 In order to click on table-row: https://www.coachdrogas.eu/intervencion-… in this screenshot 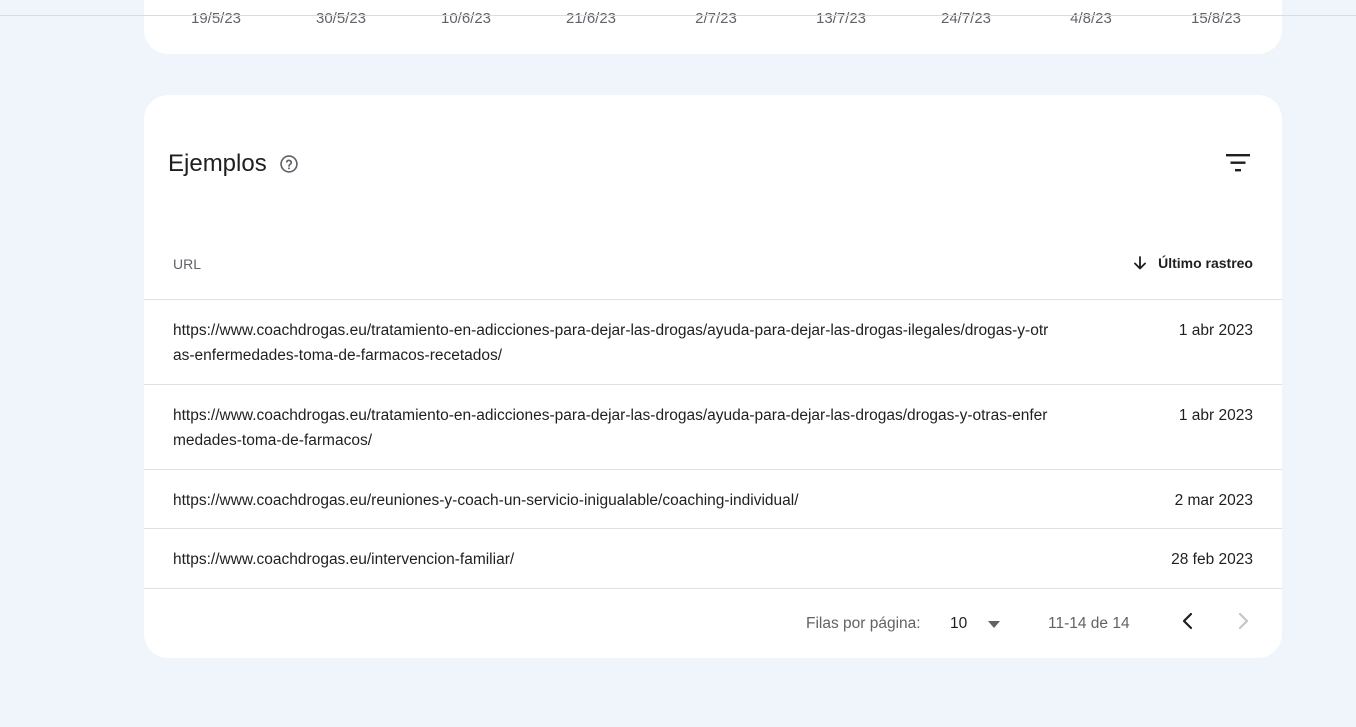, I will do `click(713, 559)`.